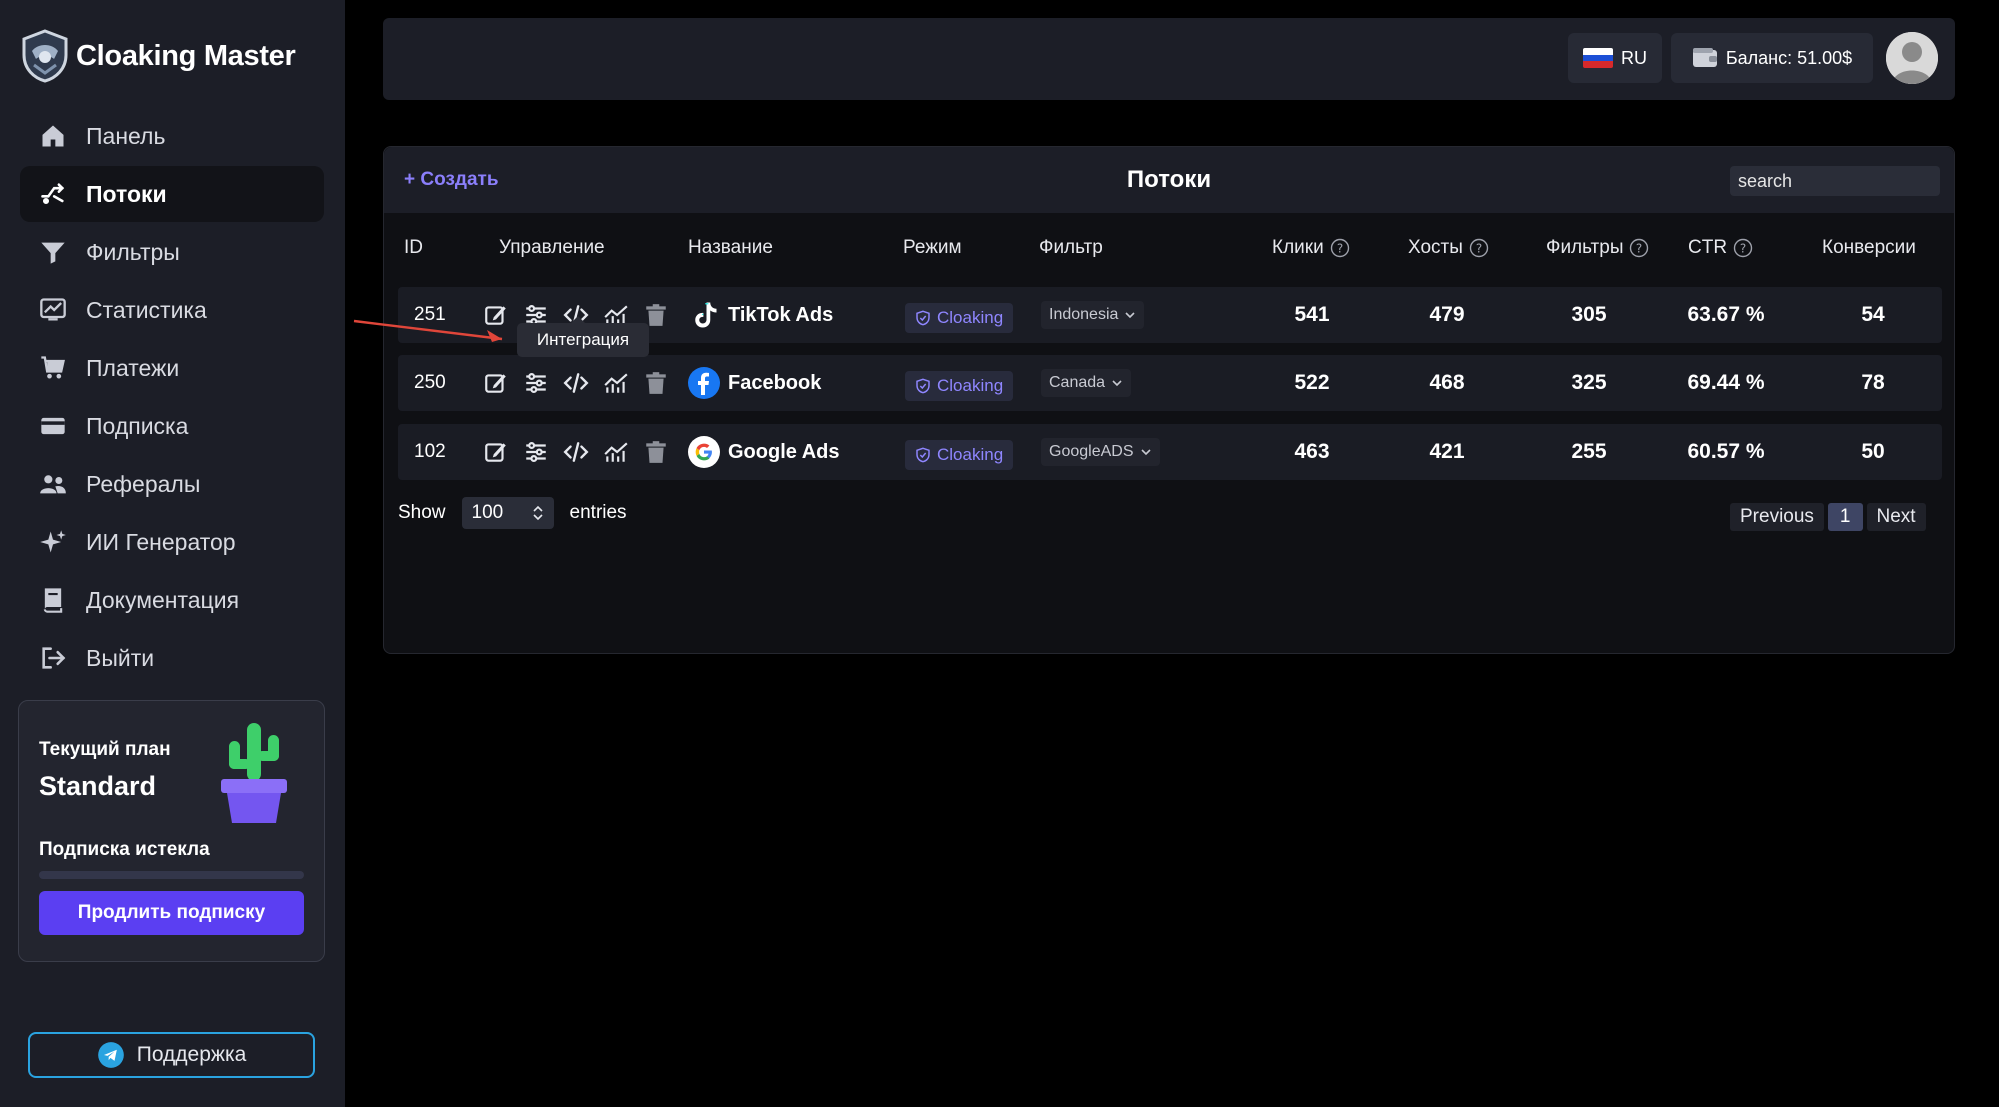  What do you see at coordinates (507, 513) in the screenshot?
I see `page-length-select: 100` at bounding box center [507, 513].